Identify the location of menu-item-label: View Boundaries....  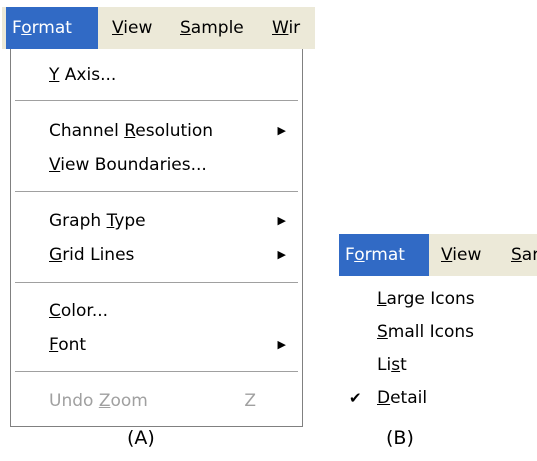
(128, 165).